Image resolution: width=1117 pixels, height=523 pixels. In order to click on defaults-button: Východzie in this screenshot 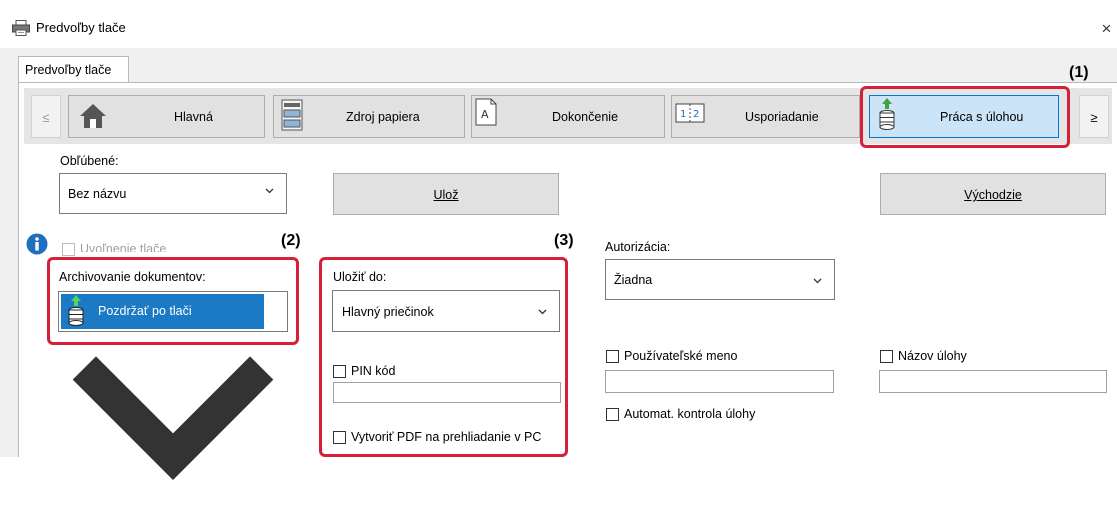, I will do `click(993, 194)`.